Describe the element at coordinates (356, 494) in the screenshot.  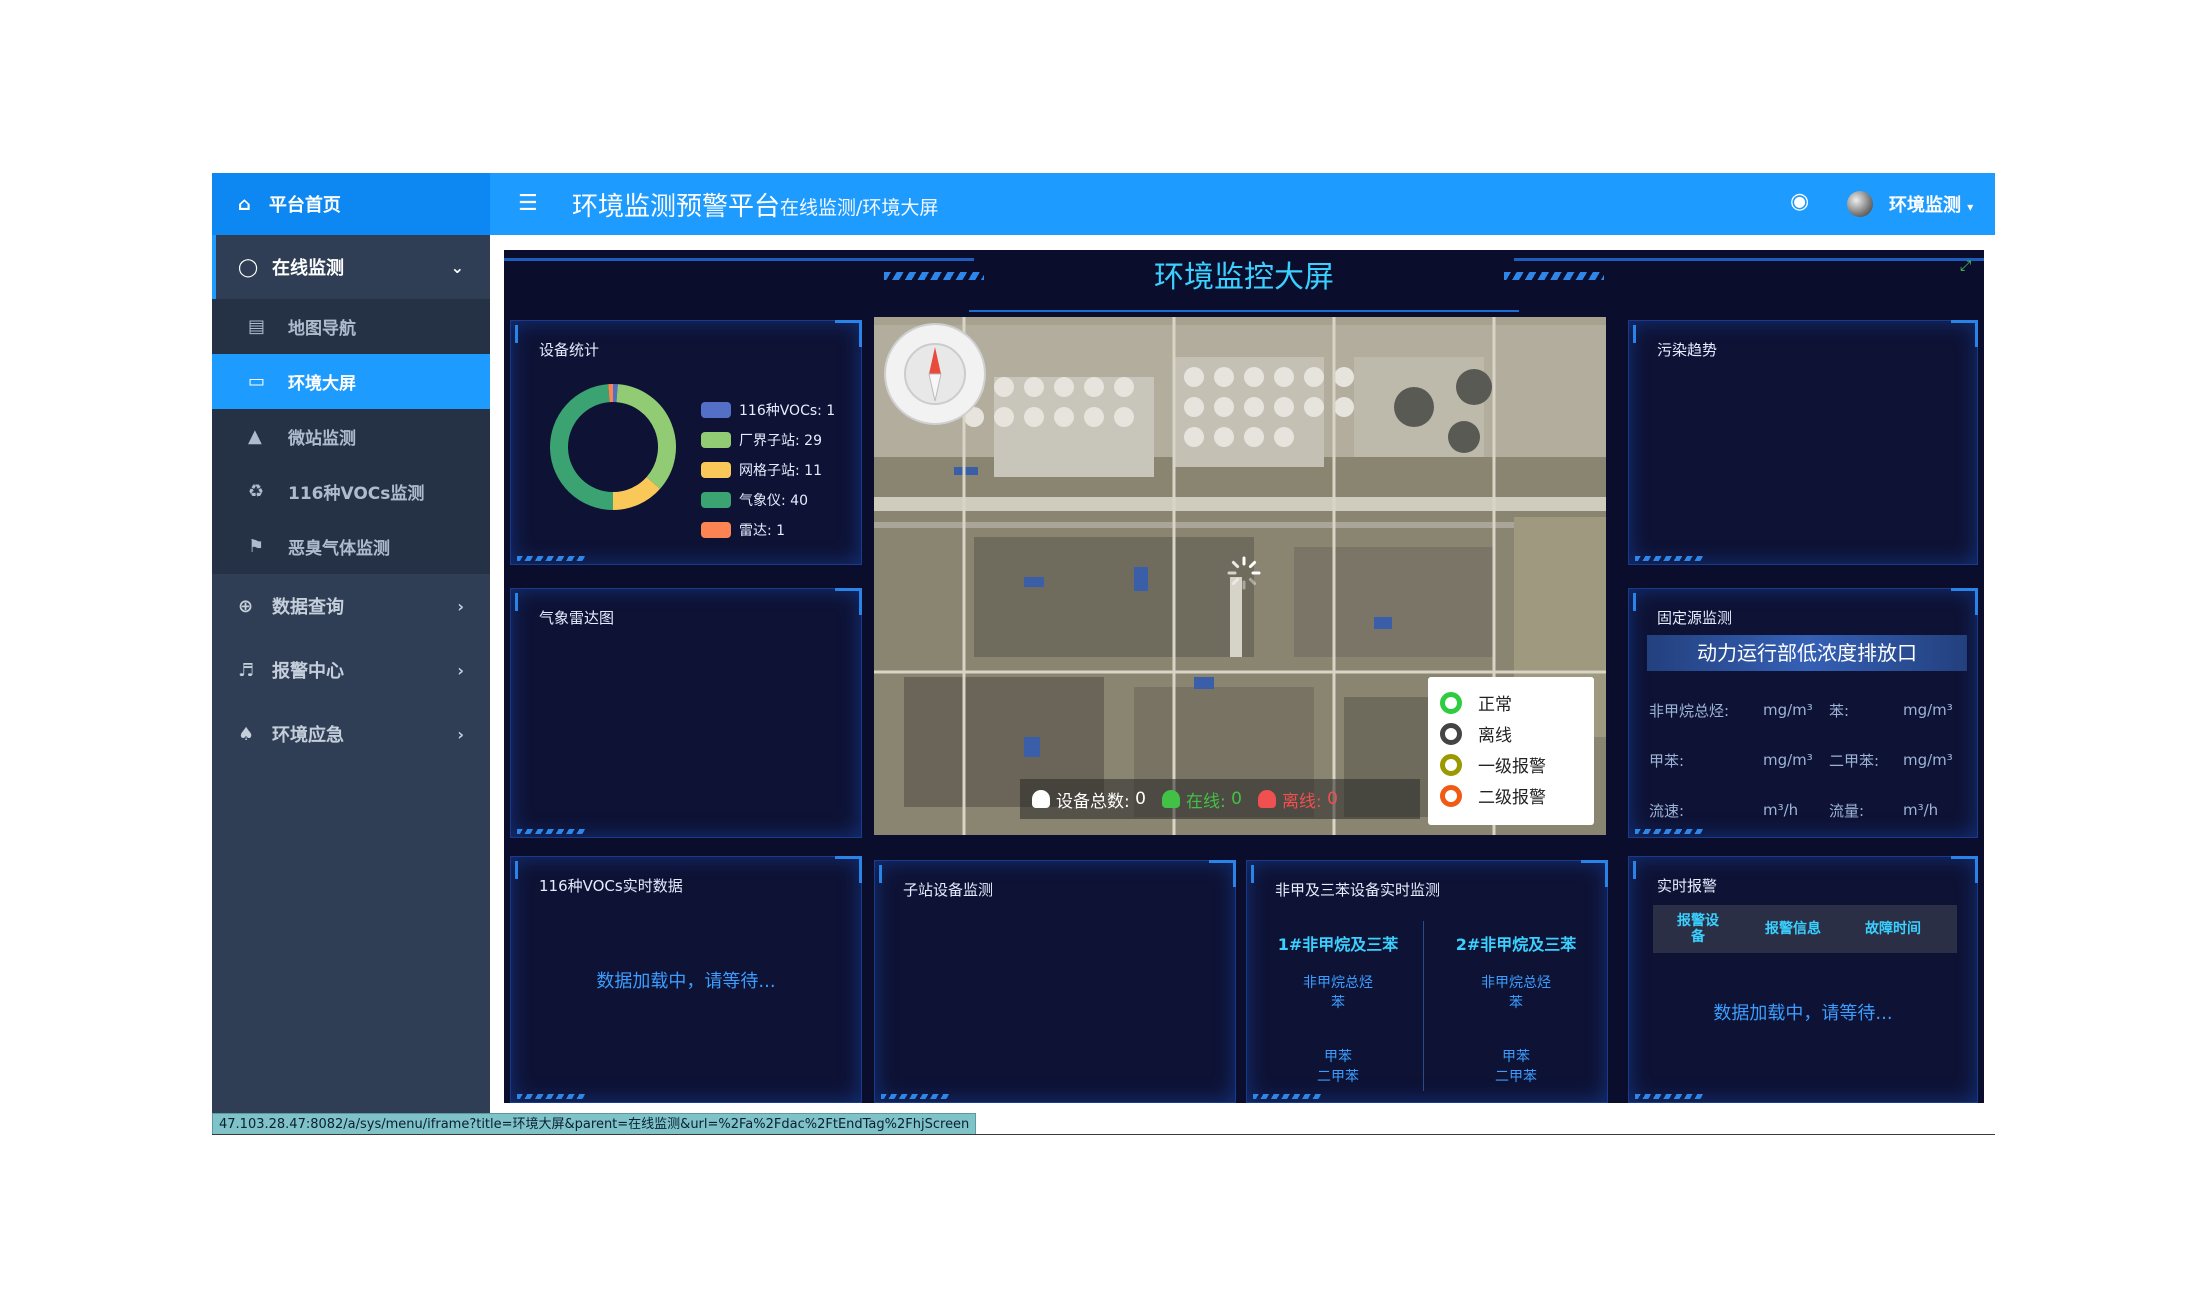
I see `sidebar-subitem-label: 116种VOCs监测` at that location.